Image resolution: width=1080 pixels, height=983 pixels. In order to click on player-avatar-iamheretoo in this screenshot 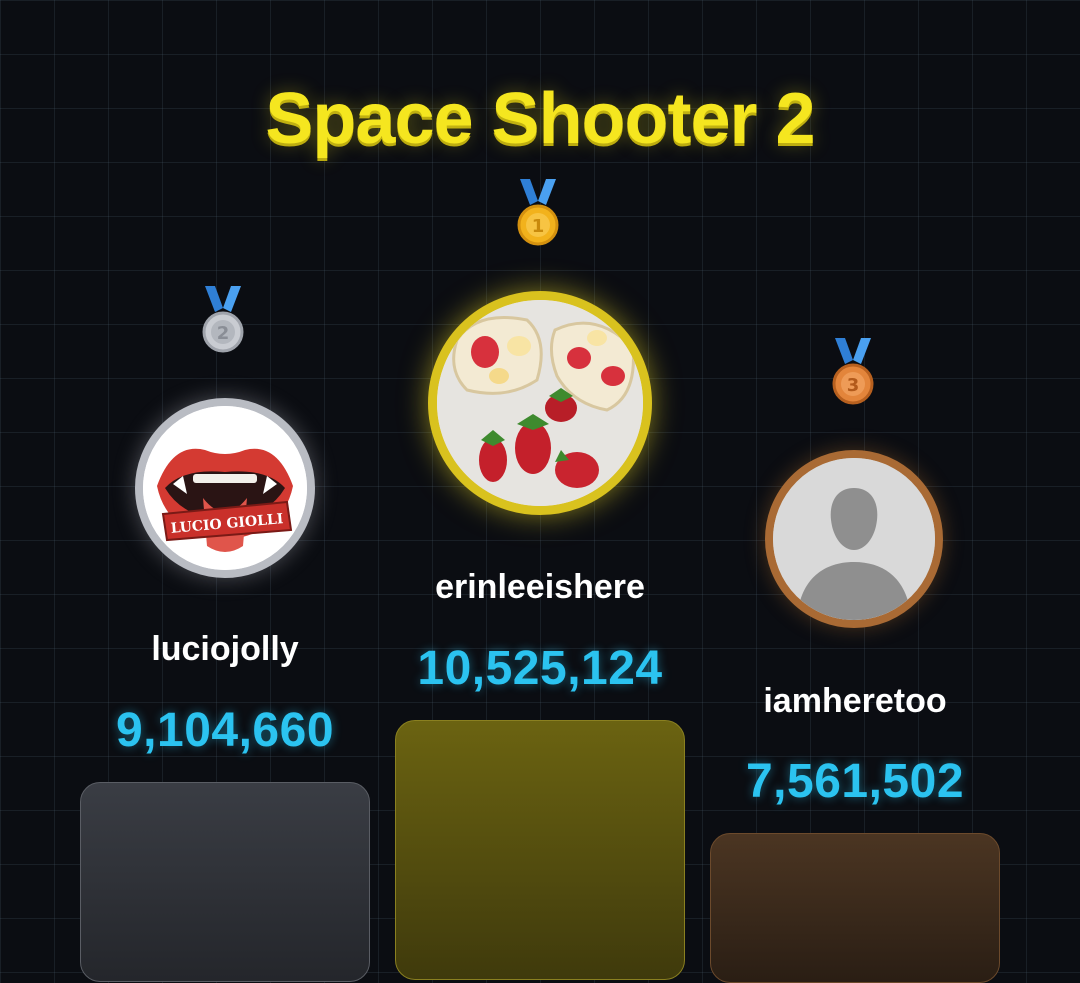, I will do `click(854, 539)`.